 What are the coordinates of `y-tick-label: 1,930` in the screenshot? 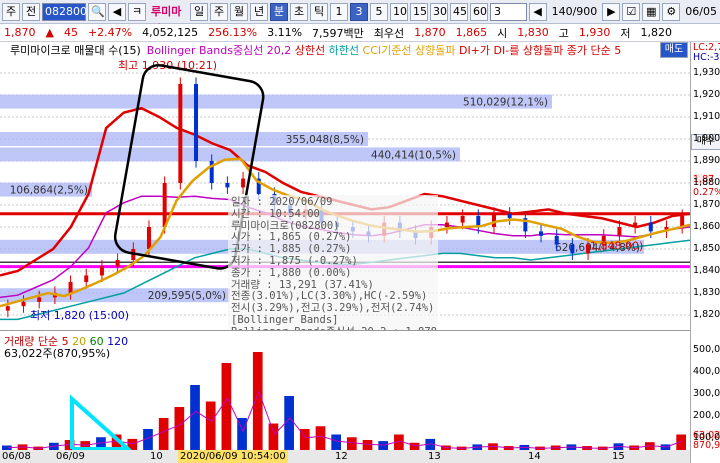 It's located at (706, 72).